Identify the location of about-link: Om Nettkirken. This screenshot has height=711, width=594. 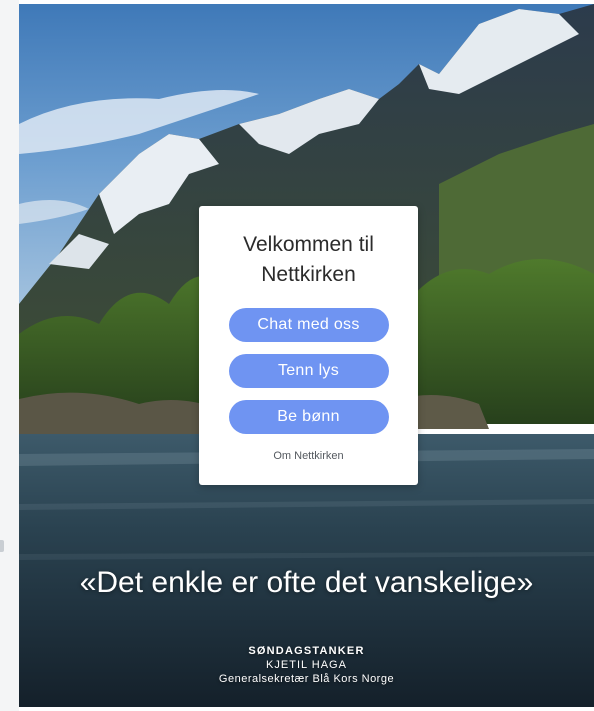
(308, 456).